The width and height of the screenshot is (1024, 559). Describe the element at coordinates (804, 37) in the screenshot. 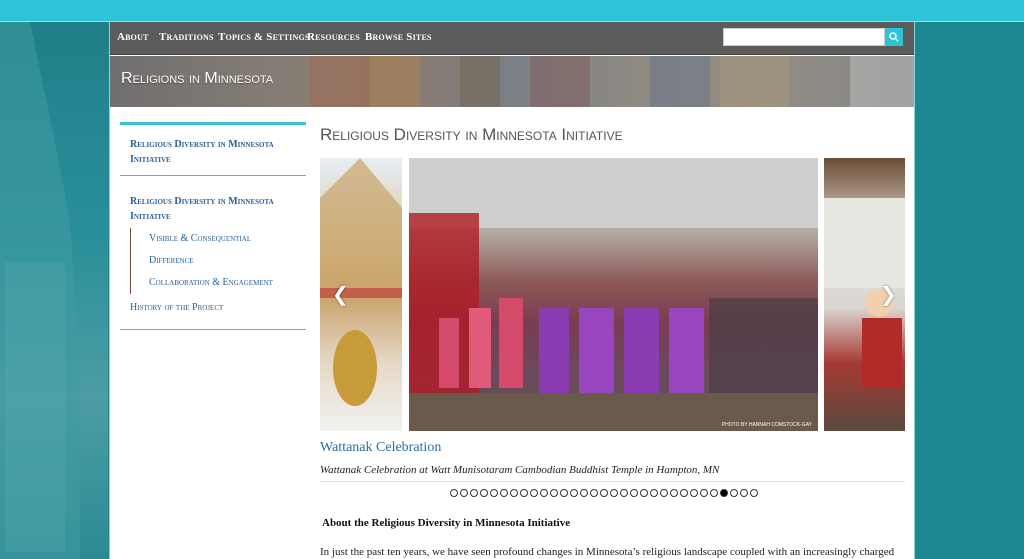

I see `search-input` at that location.